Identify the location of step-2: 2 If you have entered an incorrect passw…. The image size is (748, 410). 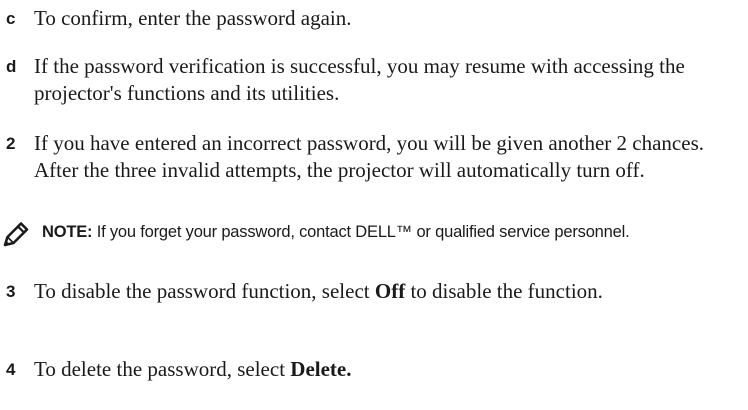
(368, 157).